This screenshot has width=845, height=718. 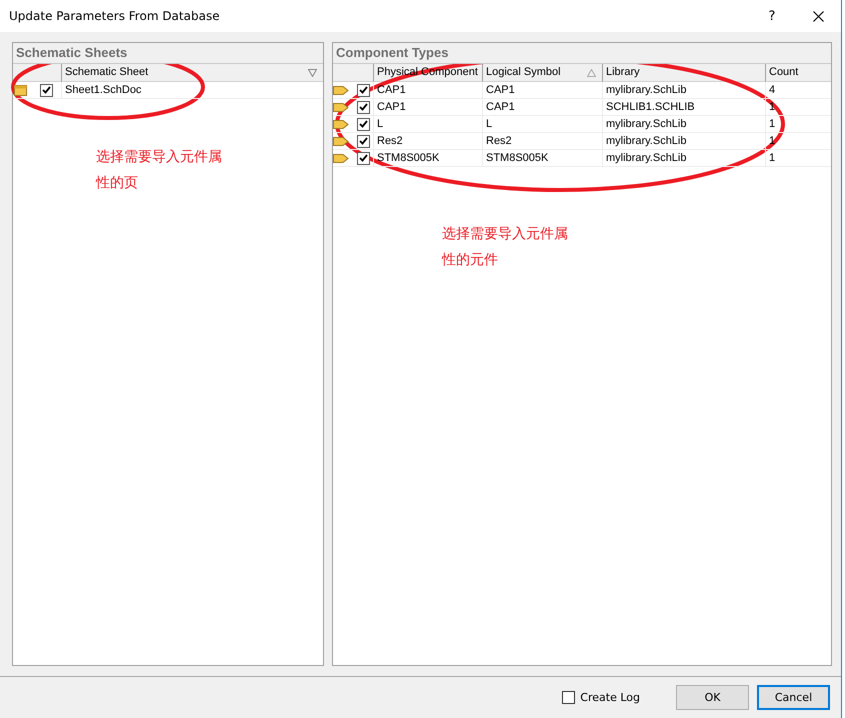 I want to click on annotation-text: 性的页, so click(x=117, y=182).